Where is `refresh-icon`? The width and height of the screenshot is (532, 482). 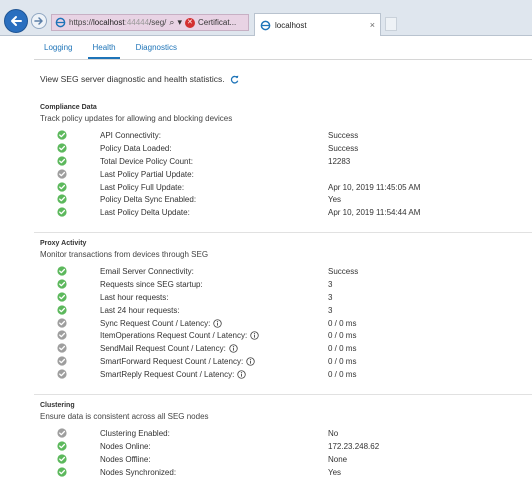 refresh-icon is located at coordinates (234, 79).